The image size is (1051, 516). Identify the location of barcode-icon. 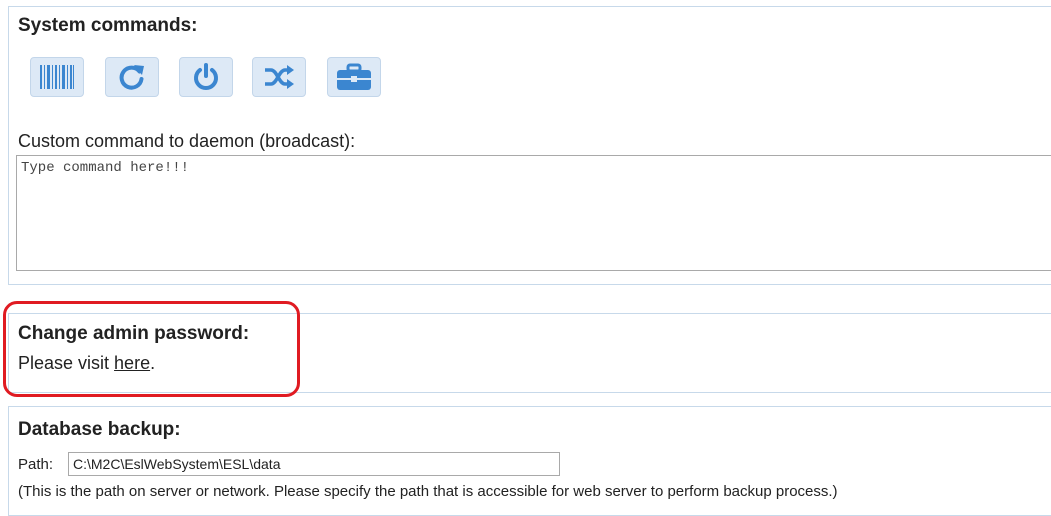
(57, 77).